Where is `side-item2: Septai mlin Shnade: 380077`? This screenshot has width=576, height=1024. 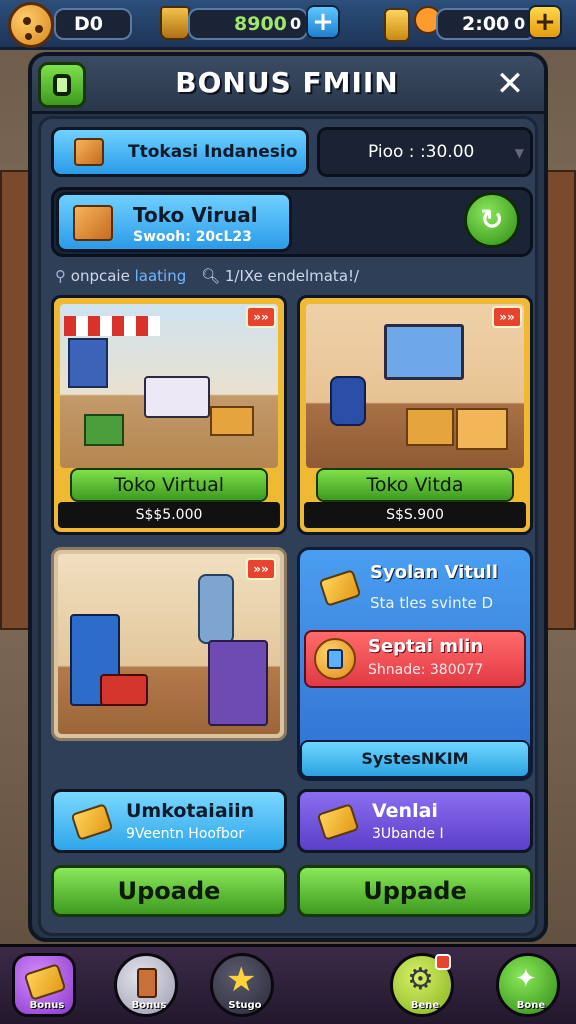
side-item2: Septai mlin Shnade: 380077 is located at coordinates (415, 659).